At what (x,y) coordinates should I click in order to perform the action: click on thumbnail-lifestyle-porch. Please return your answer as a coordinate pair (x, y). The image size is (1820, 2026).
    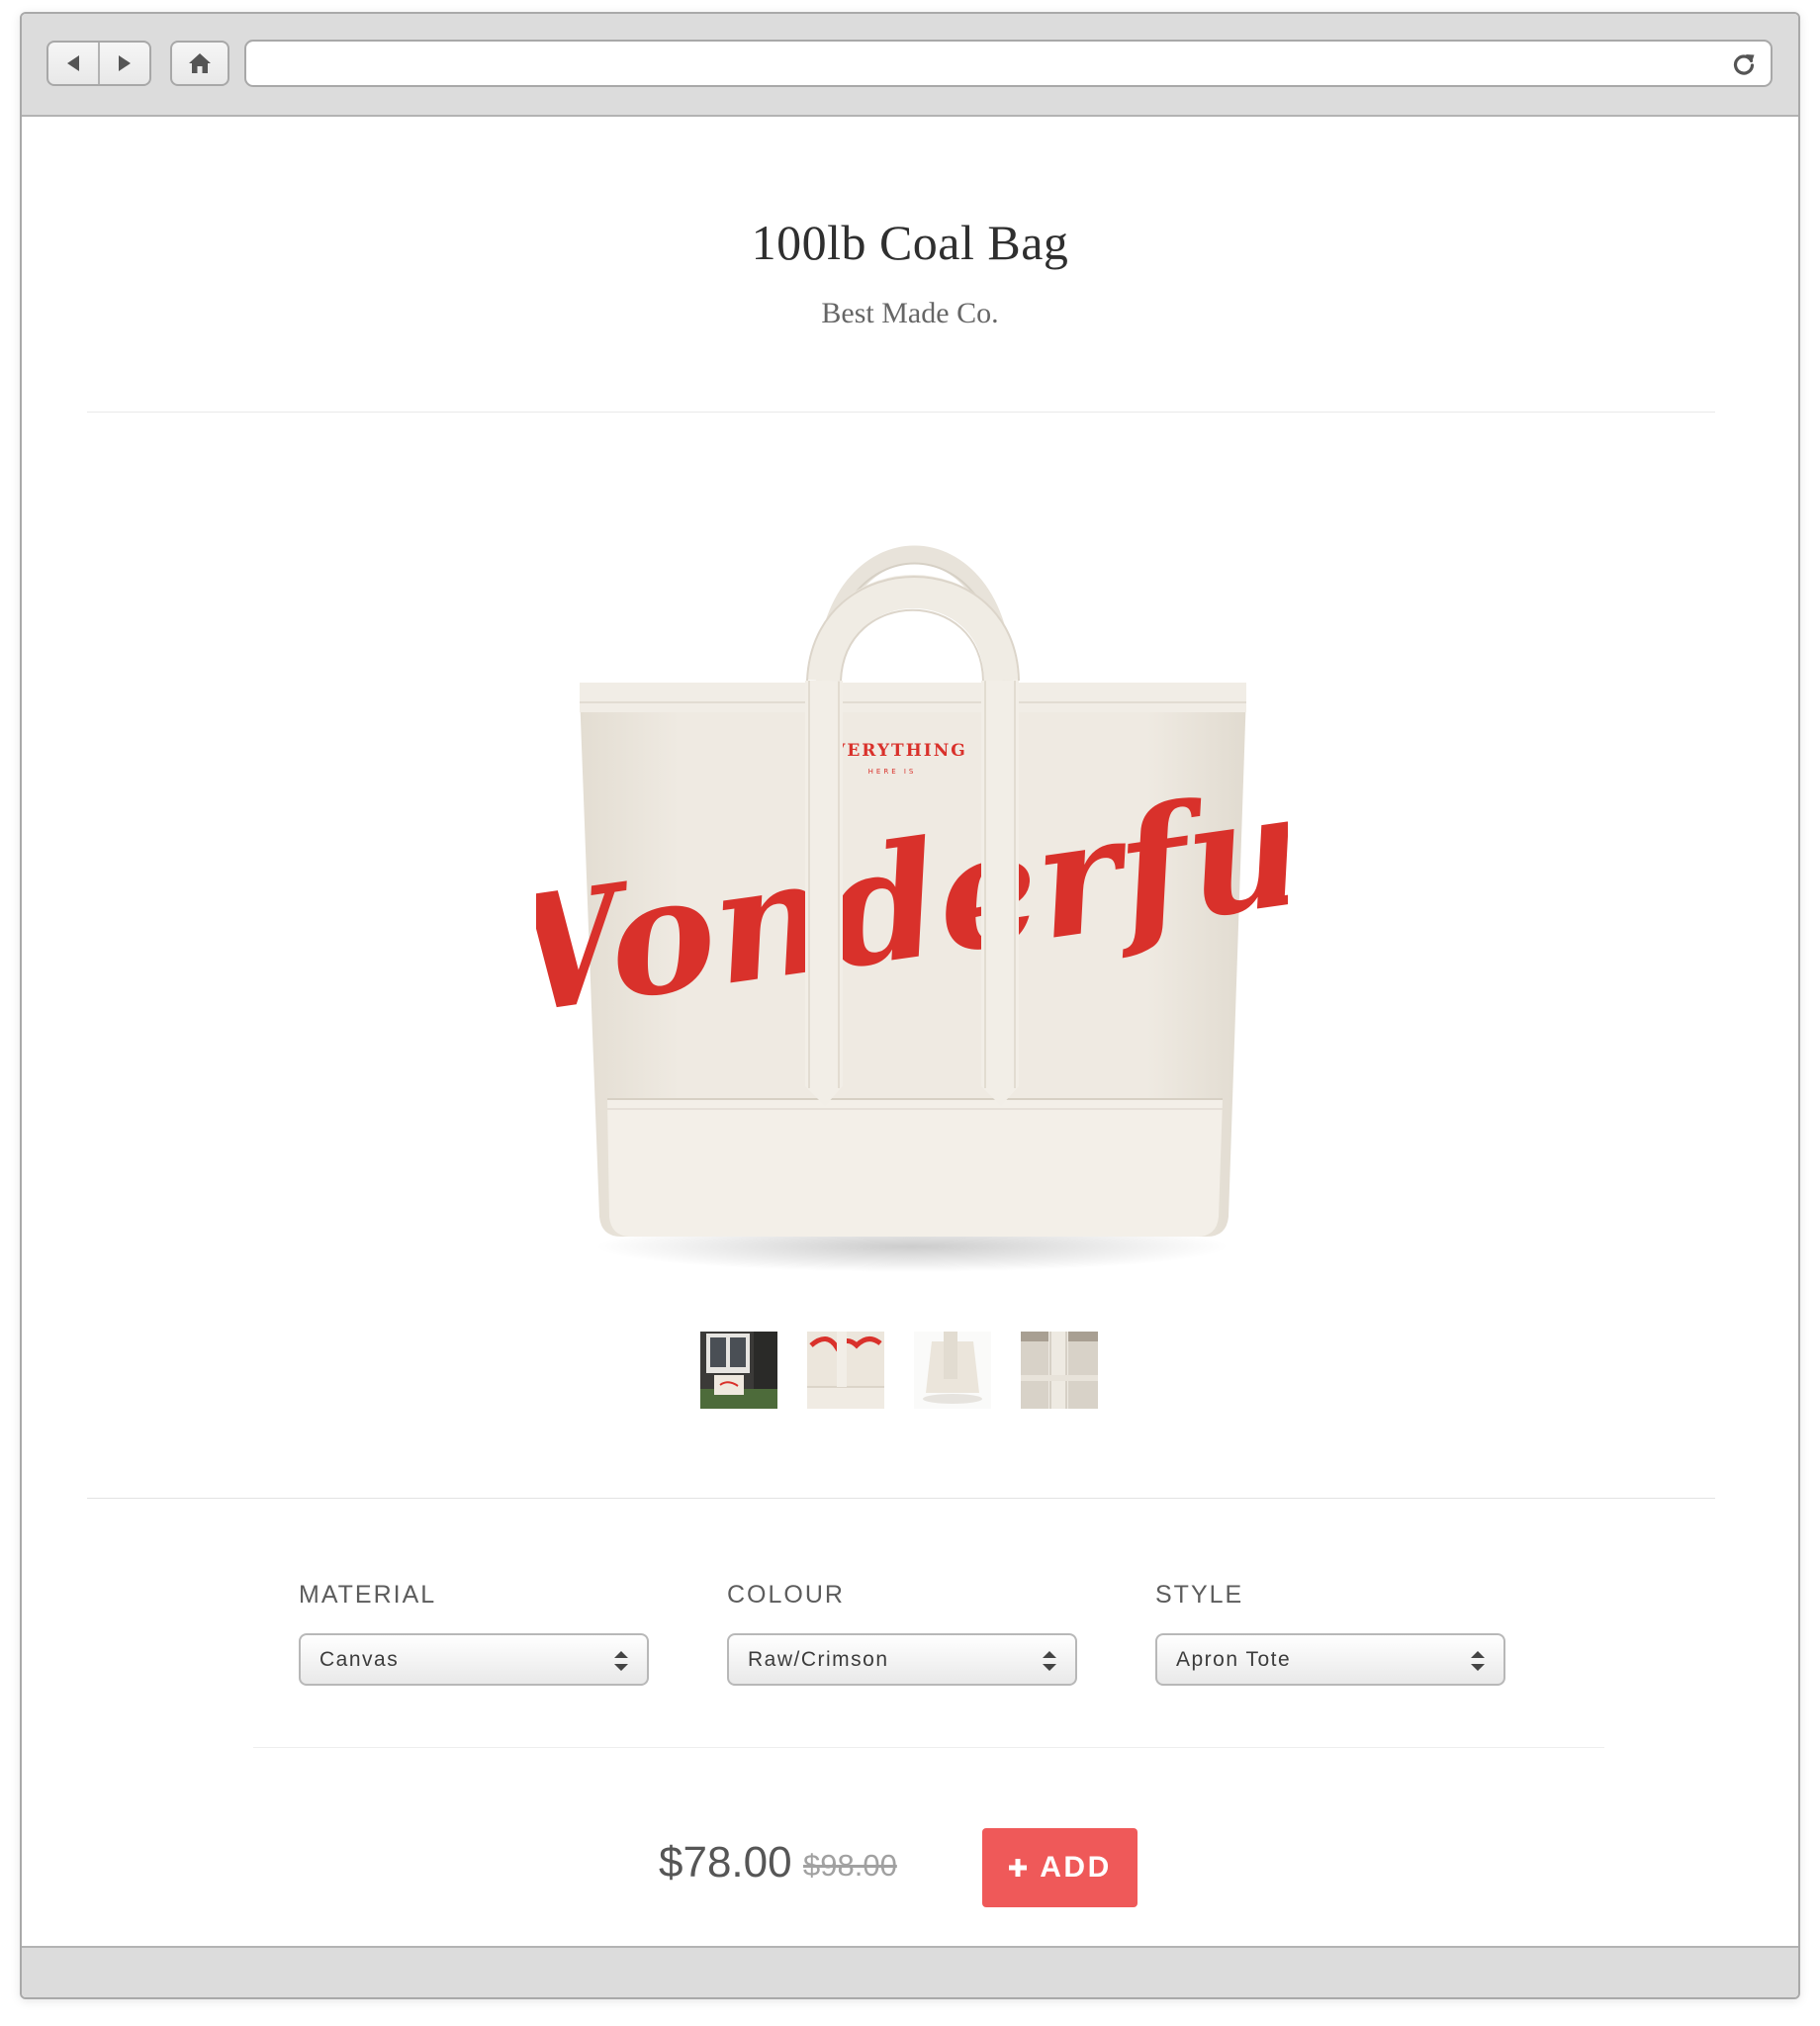
    Looking at the image, I should click on (738, 1370).